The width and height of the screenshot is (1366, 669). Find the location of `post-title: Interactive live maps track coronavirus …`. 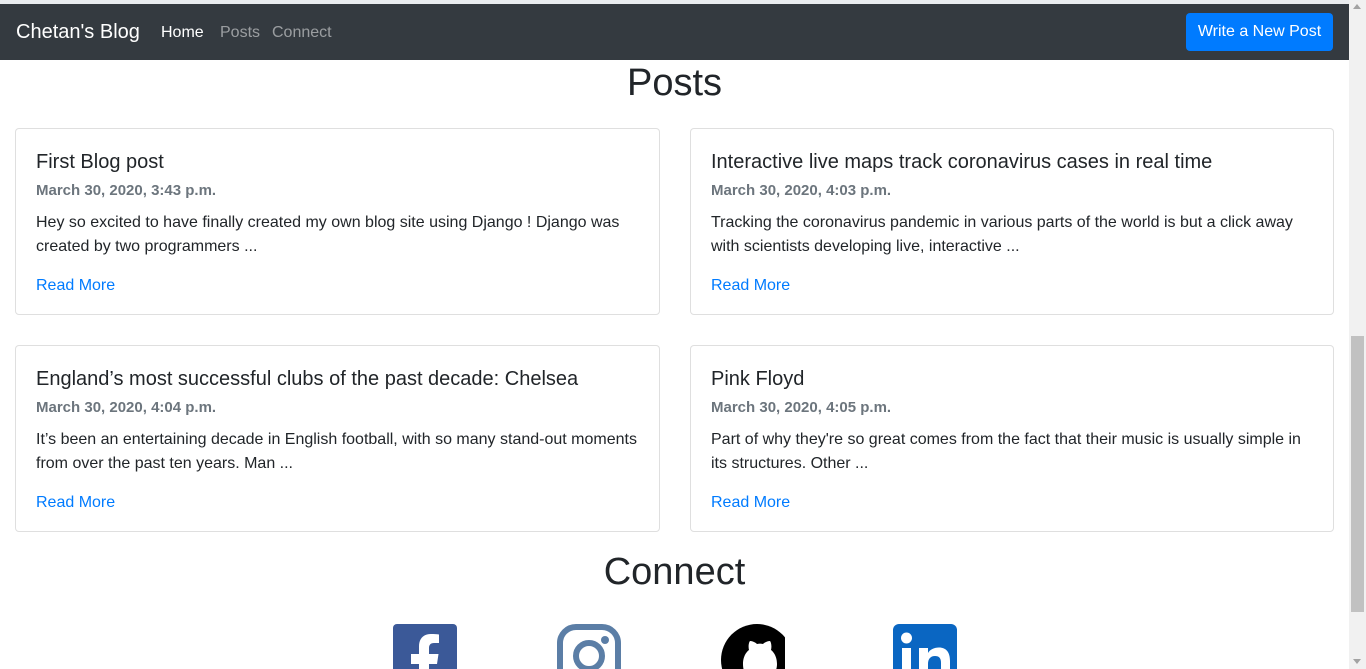

post-title: Interactive live maps track coronavirus … is located at coordinates (962, 162).